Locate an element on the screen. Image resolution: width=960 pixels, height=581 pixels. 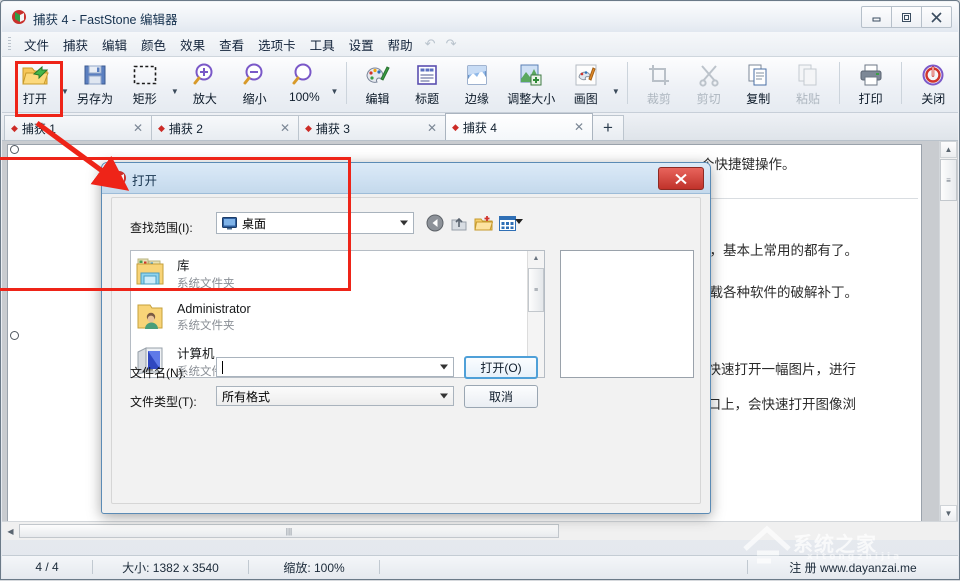
filename-chevron-down-icon is located at coordinates (444, 367).